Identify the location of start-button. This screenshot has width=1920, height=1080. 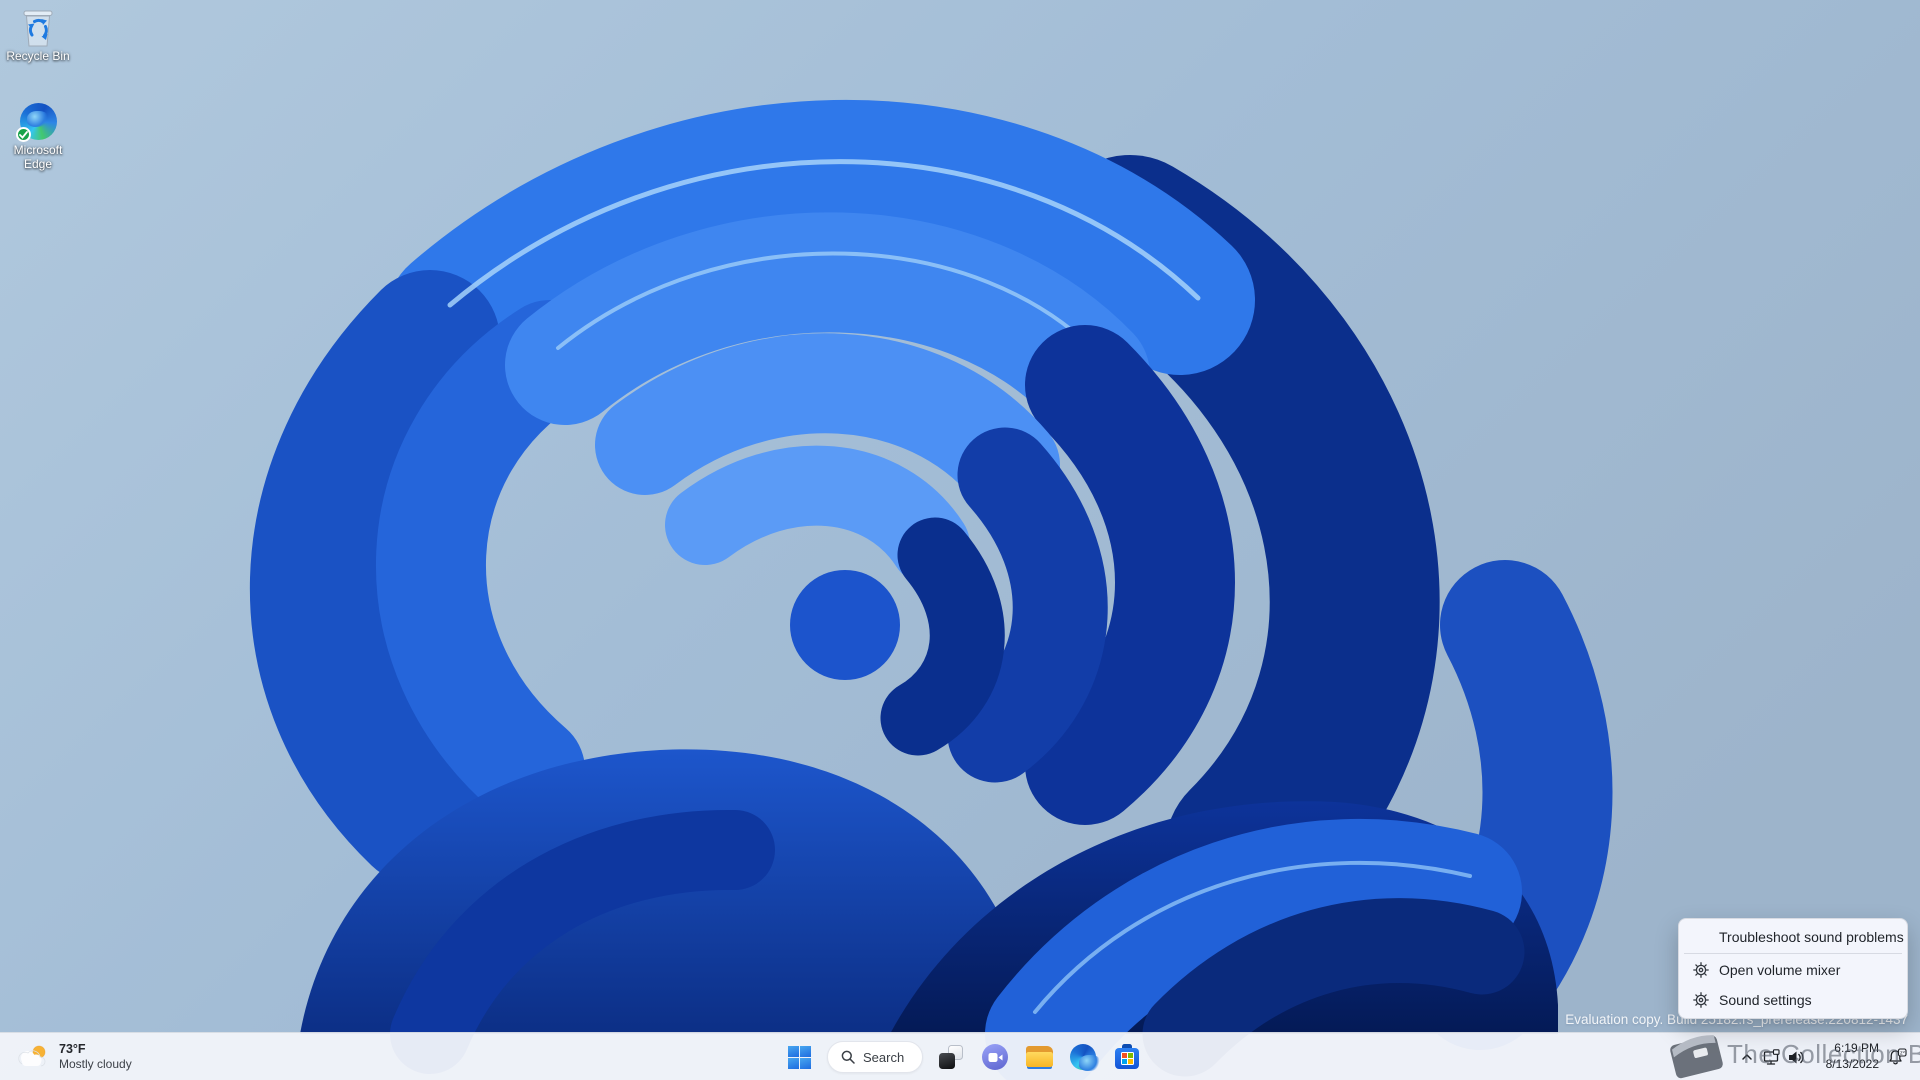
(799, 1057).